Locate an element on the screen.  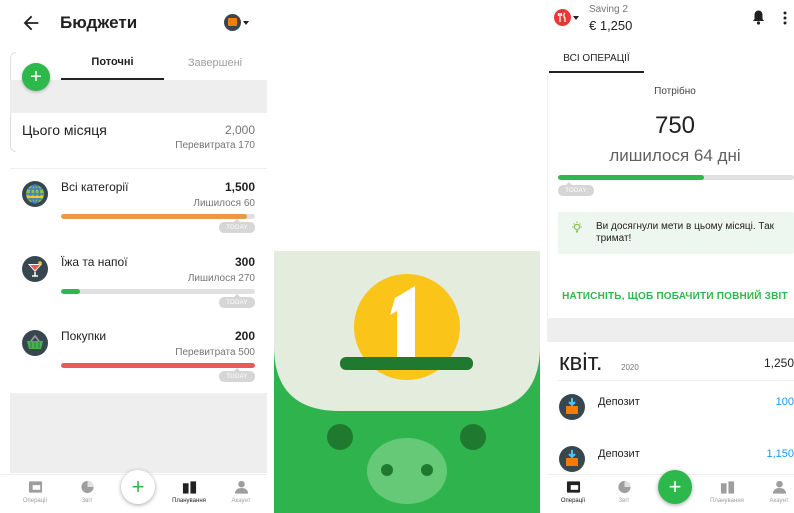
budget-amount: 1,500 is located at coordinates (239, 187).